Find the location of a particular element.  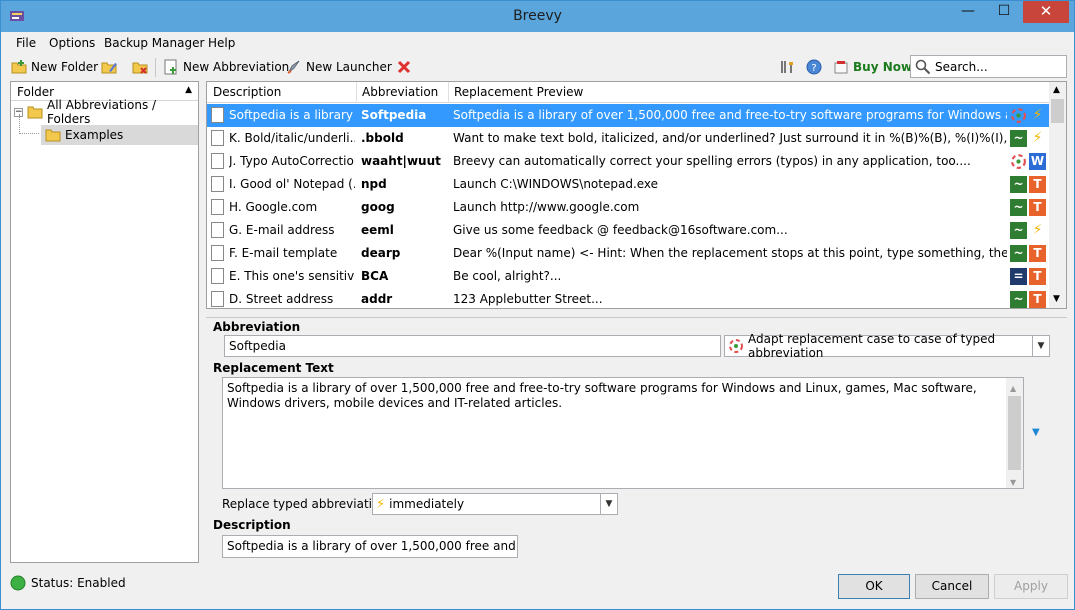

preview-cell: Launch http://www.google.com is located at coordinates (546, 207).